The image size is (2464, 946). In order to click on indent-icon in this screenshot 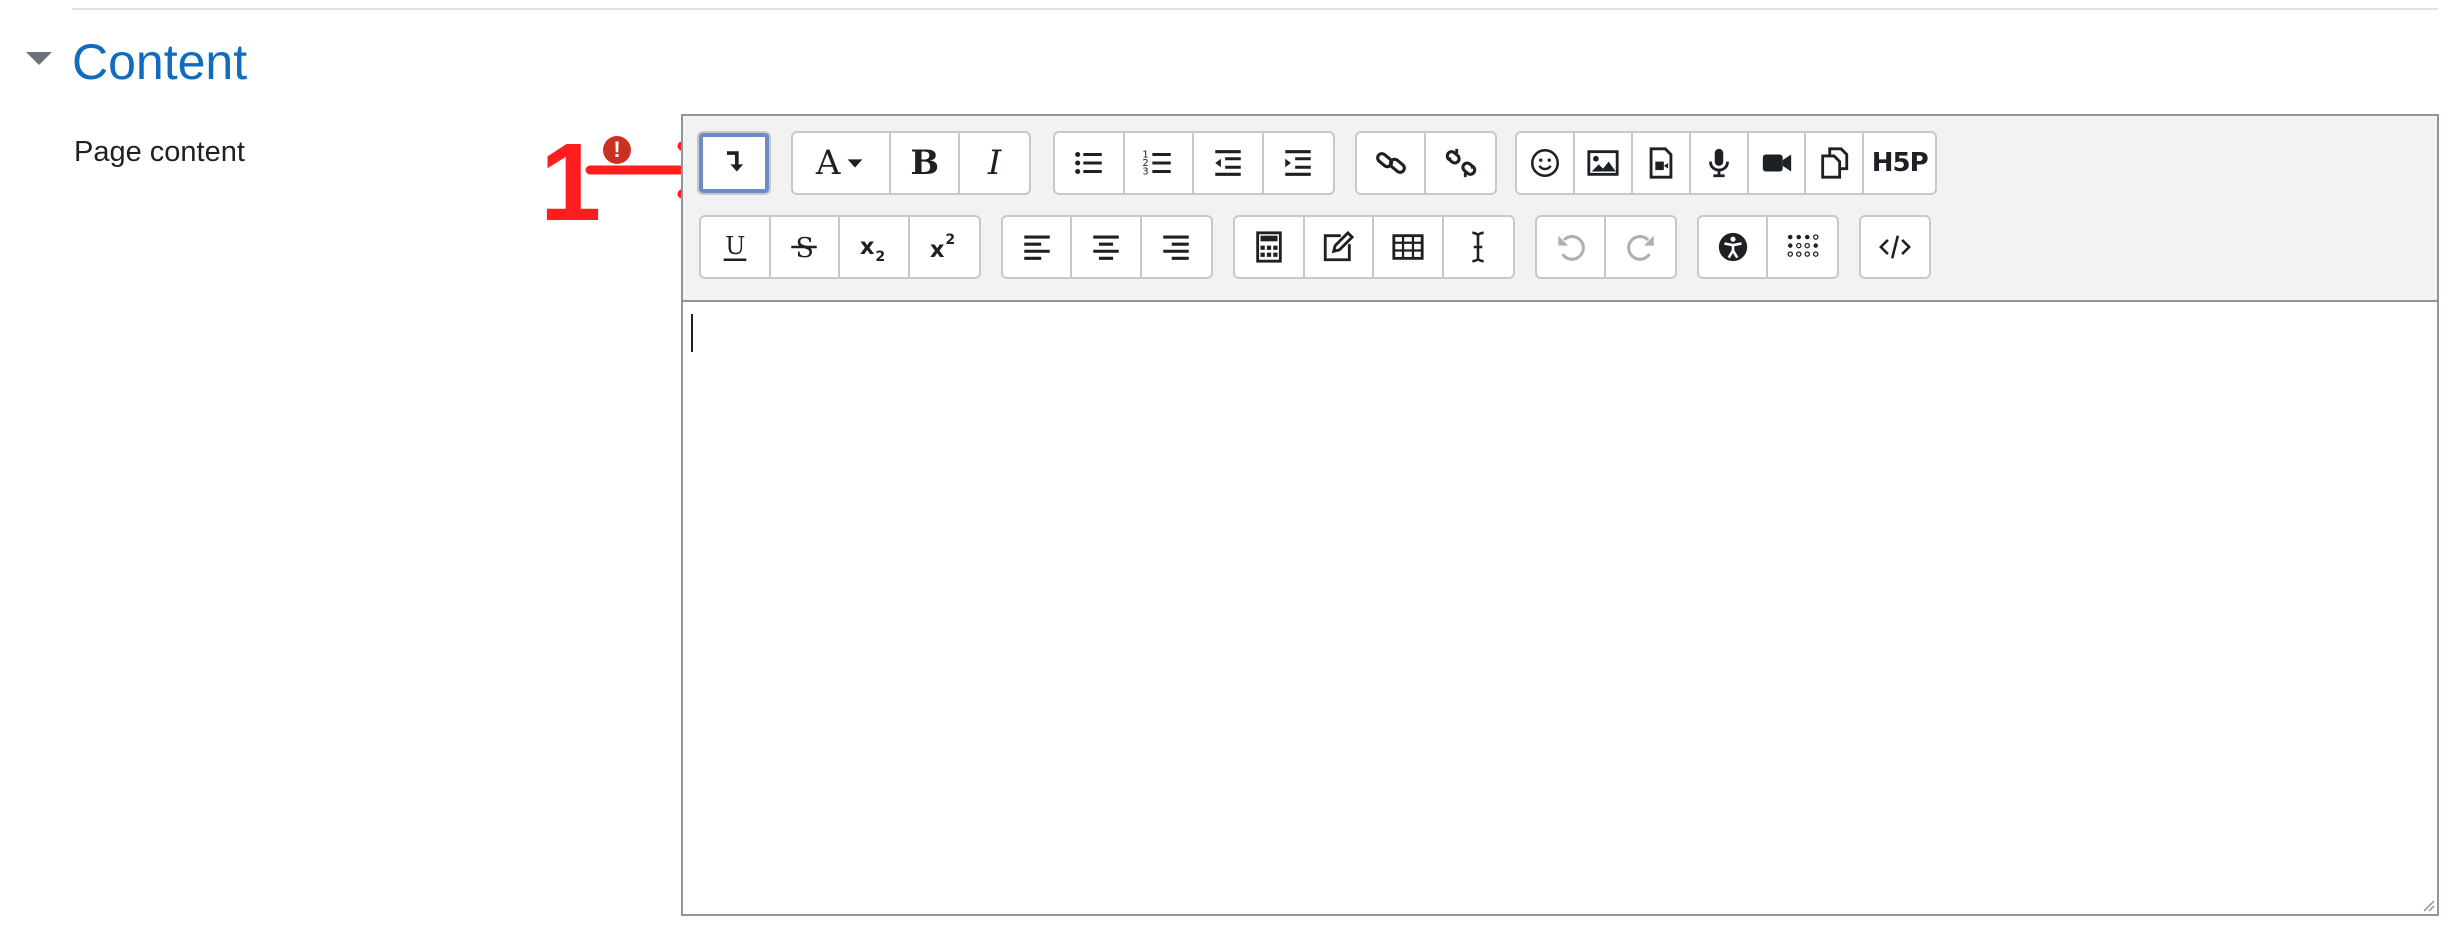, I will do `click(1298, 163)`.